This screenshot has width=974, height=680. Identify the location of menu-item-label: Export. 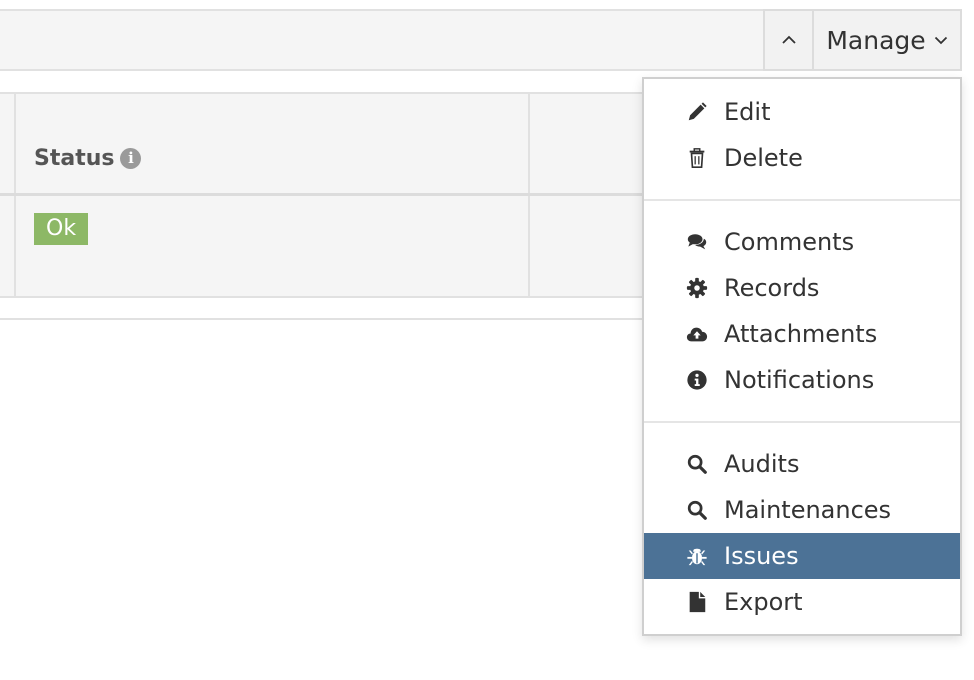
(763, 602).